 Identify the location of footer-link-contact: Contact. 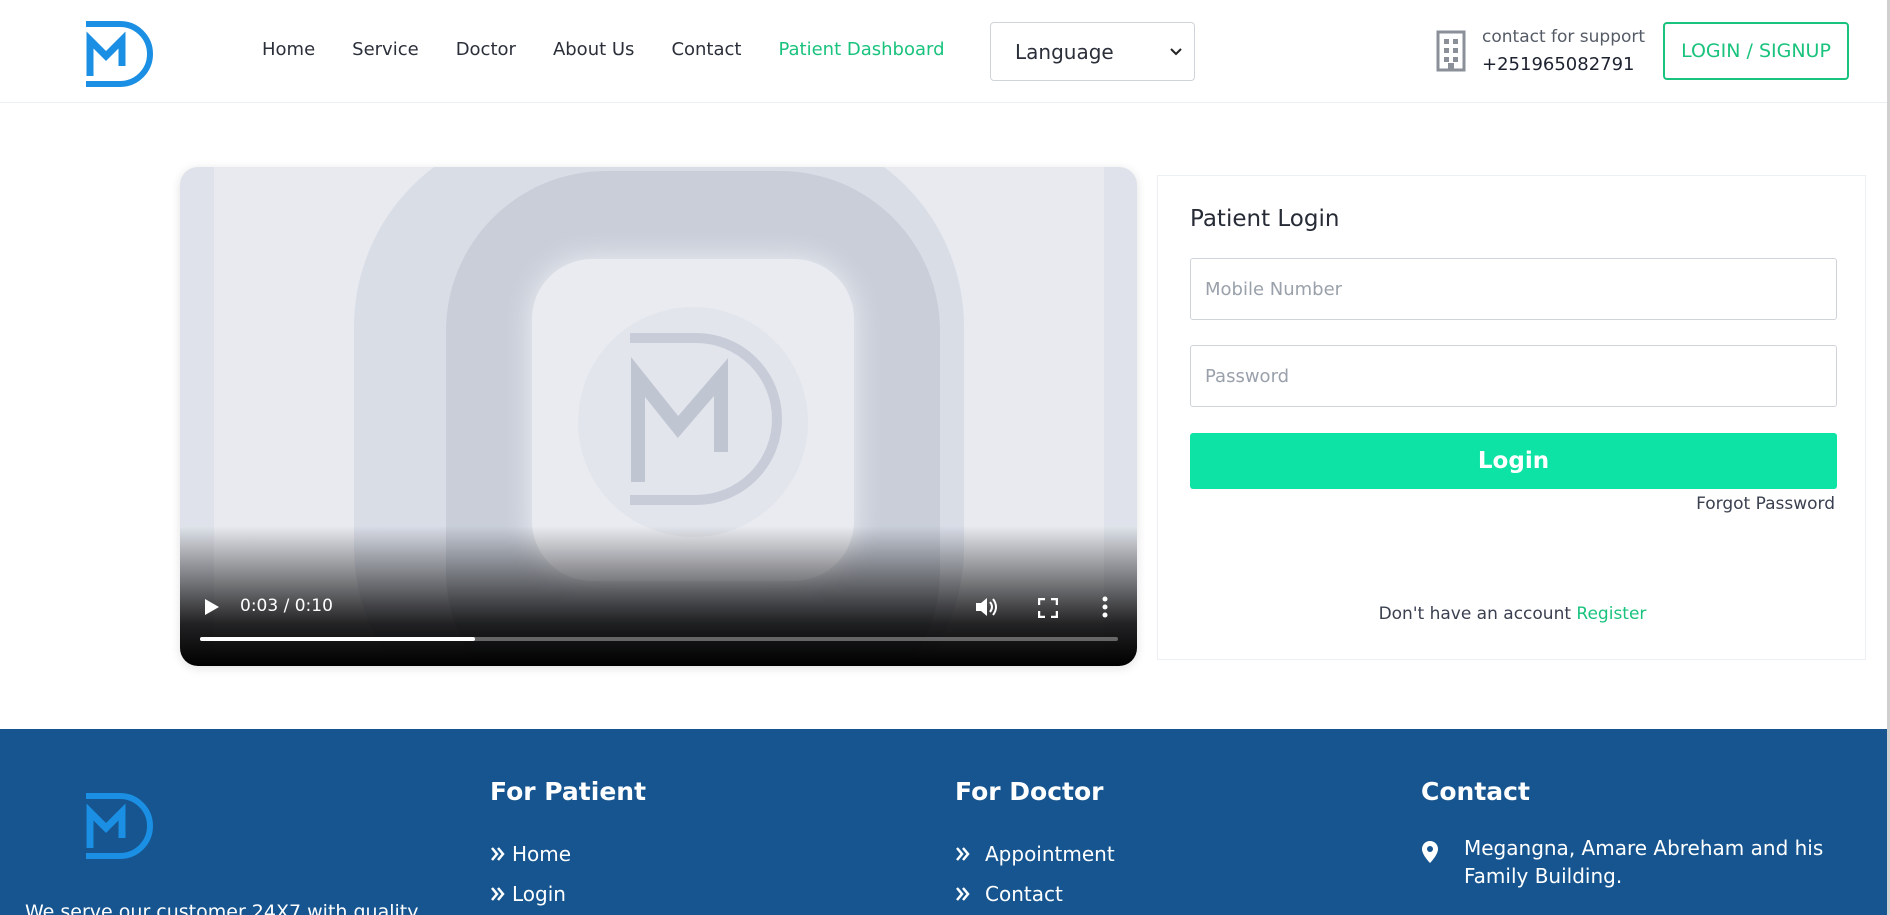
(1035, 894).